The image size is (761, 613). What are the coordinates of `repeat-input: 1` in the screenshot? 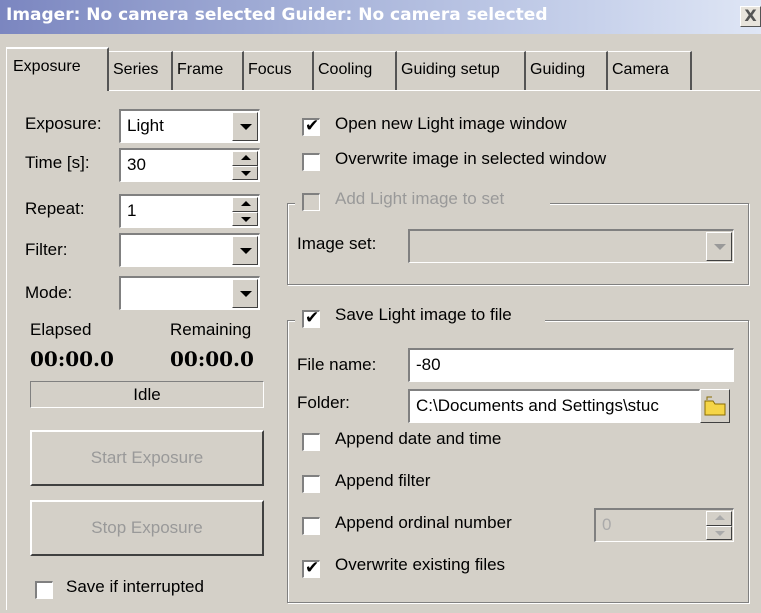 It's located at (189, 211).